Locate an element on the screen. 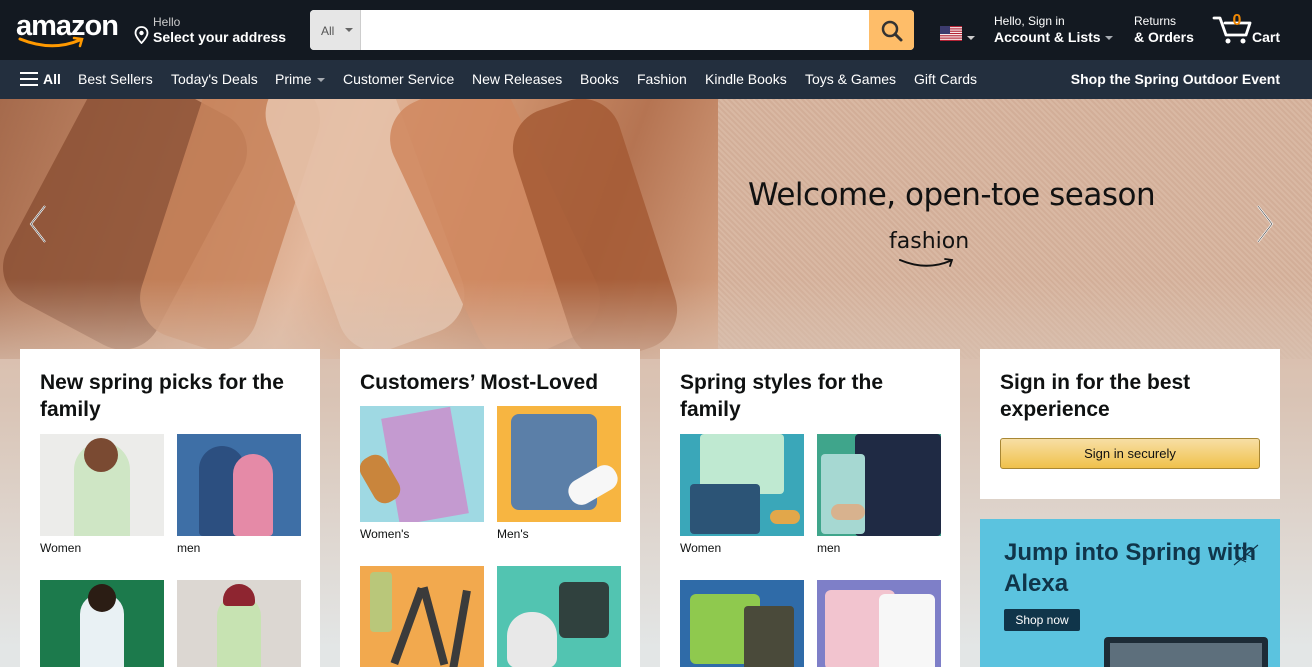 This screenshot has width=1312, height=667. tile-home is located at coordinates (559, 616).